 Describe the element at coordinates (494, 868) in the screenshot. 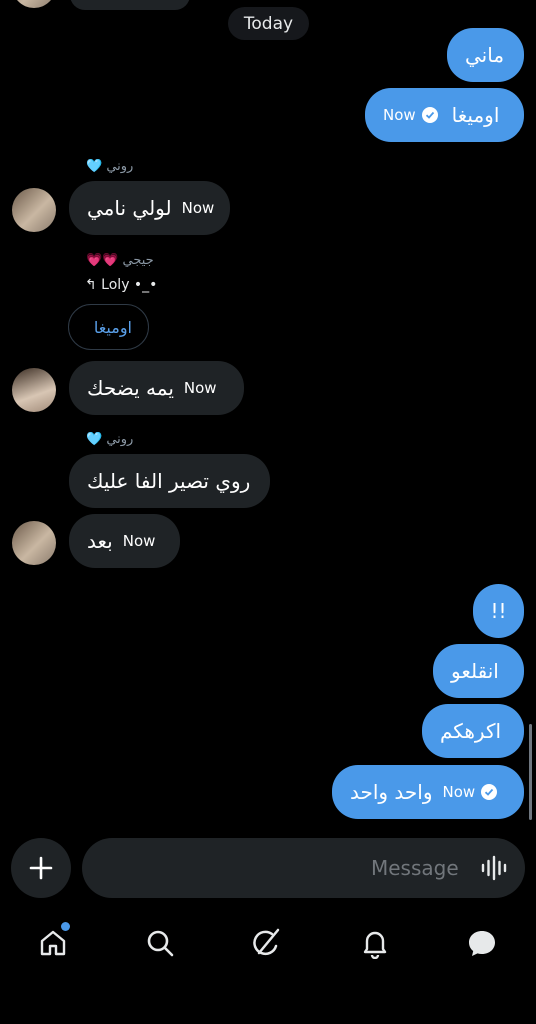

I see `voice-message-icon` at that location.